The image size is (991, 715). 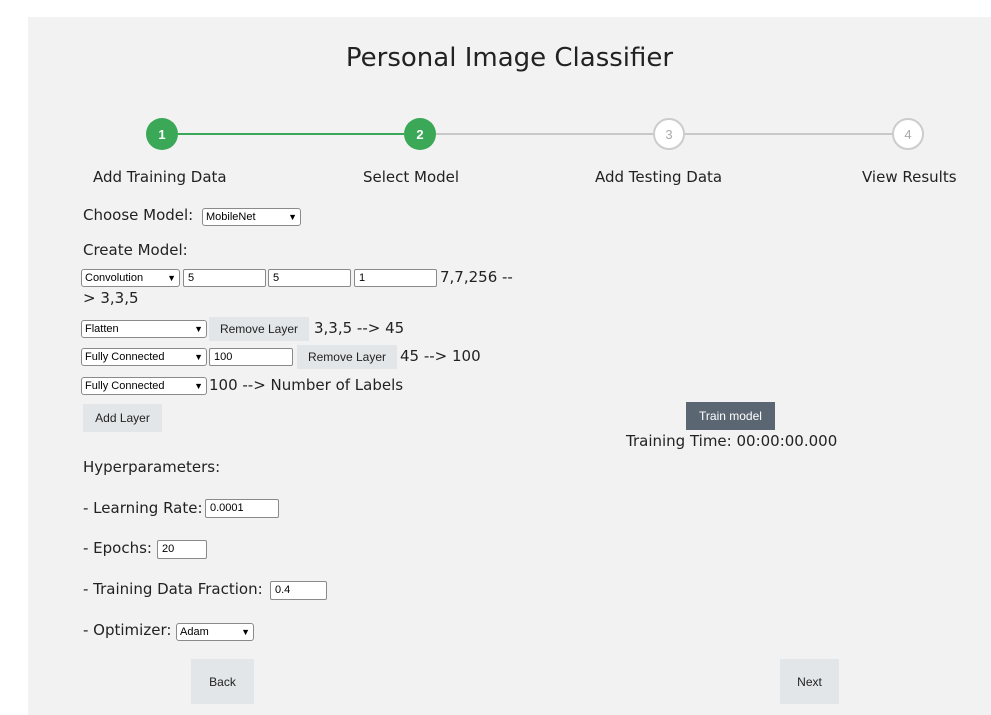 What do you see at coordinates (111, 298) in the screenshot?
I see `layer-1-shape-continued: > 3,3,5` at bounding box center [111, 298].